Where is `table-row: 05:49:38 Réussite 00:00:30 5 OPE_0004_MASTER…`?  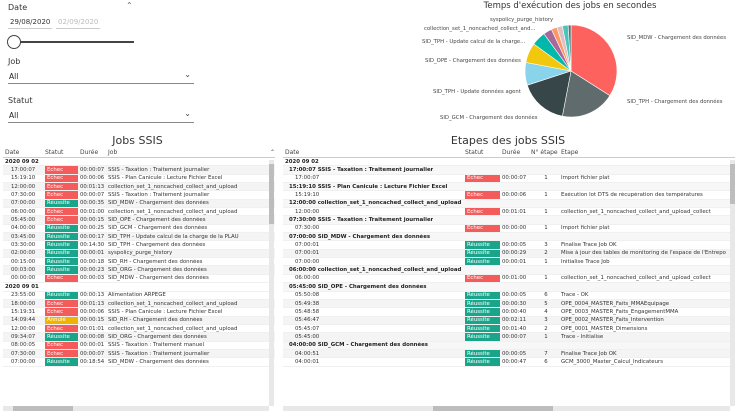 table-row: 05:49:38 Réussite 00:00:30 5 OPE_0004_MASTER… is located at coordinates (509, 304).